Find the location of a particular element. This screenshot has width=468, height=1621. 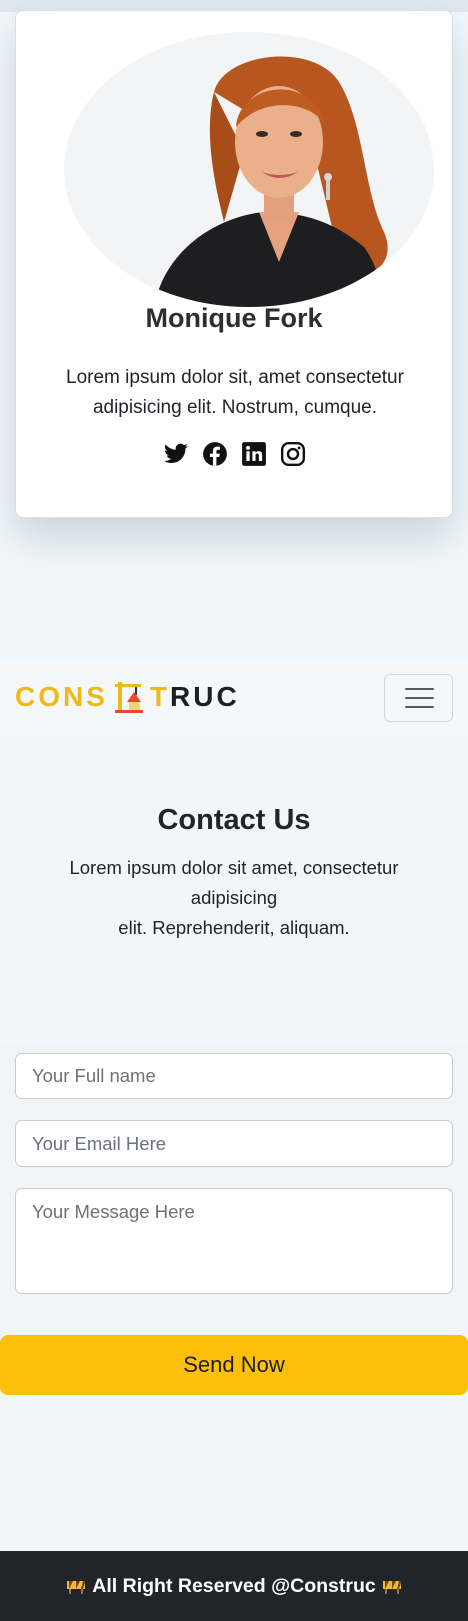

send-now-button: Send Now is located at coordinates (234, 1365).